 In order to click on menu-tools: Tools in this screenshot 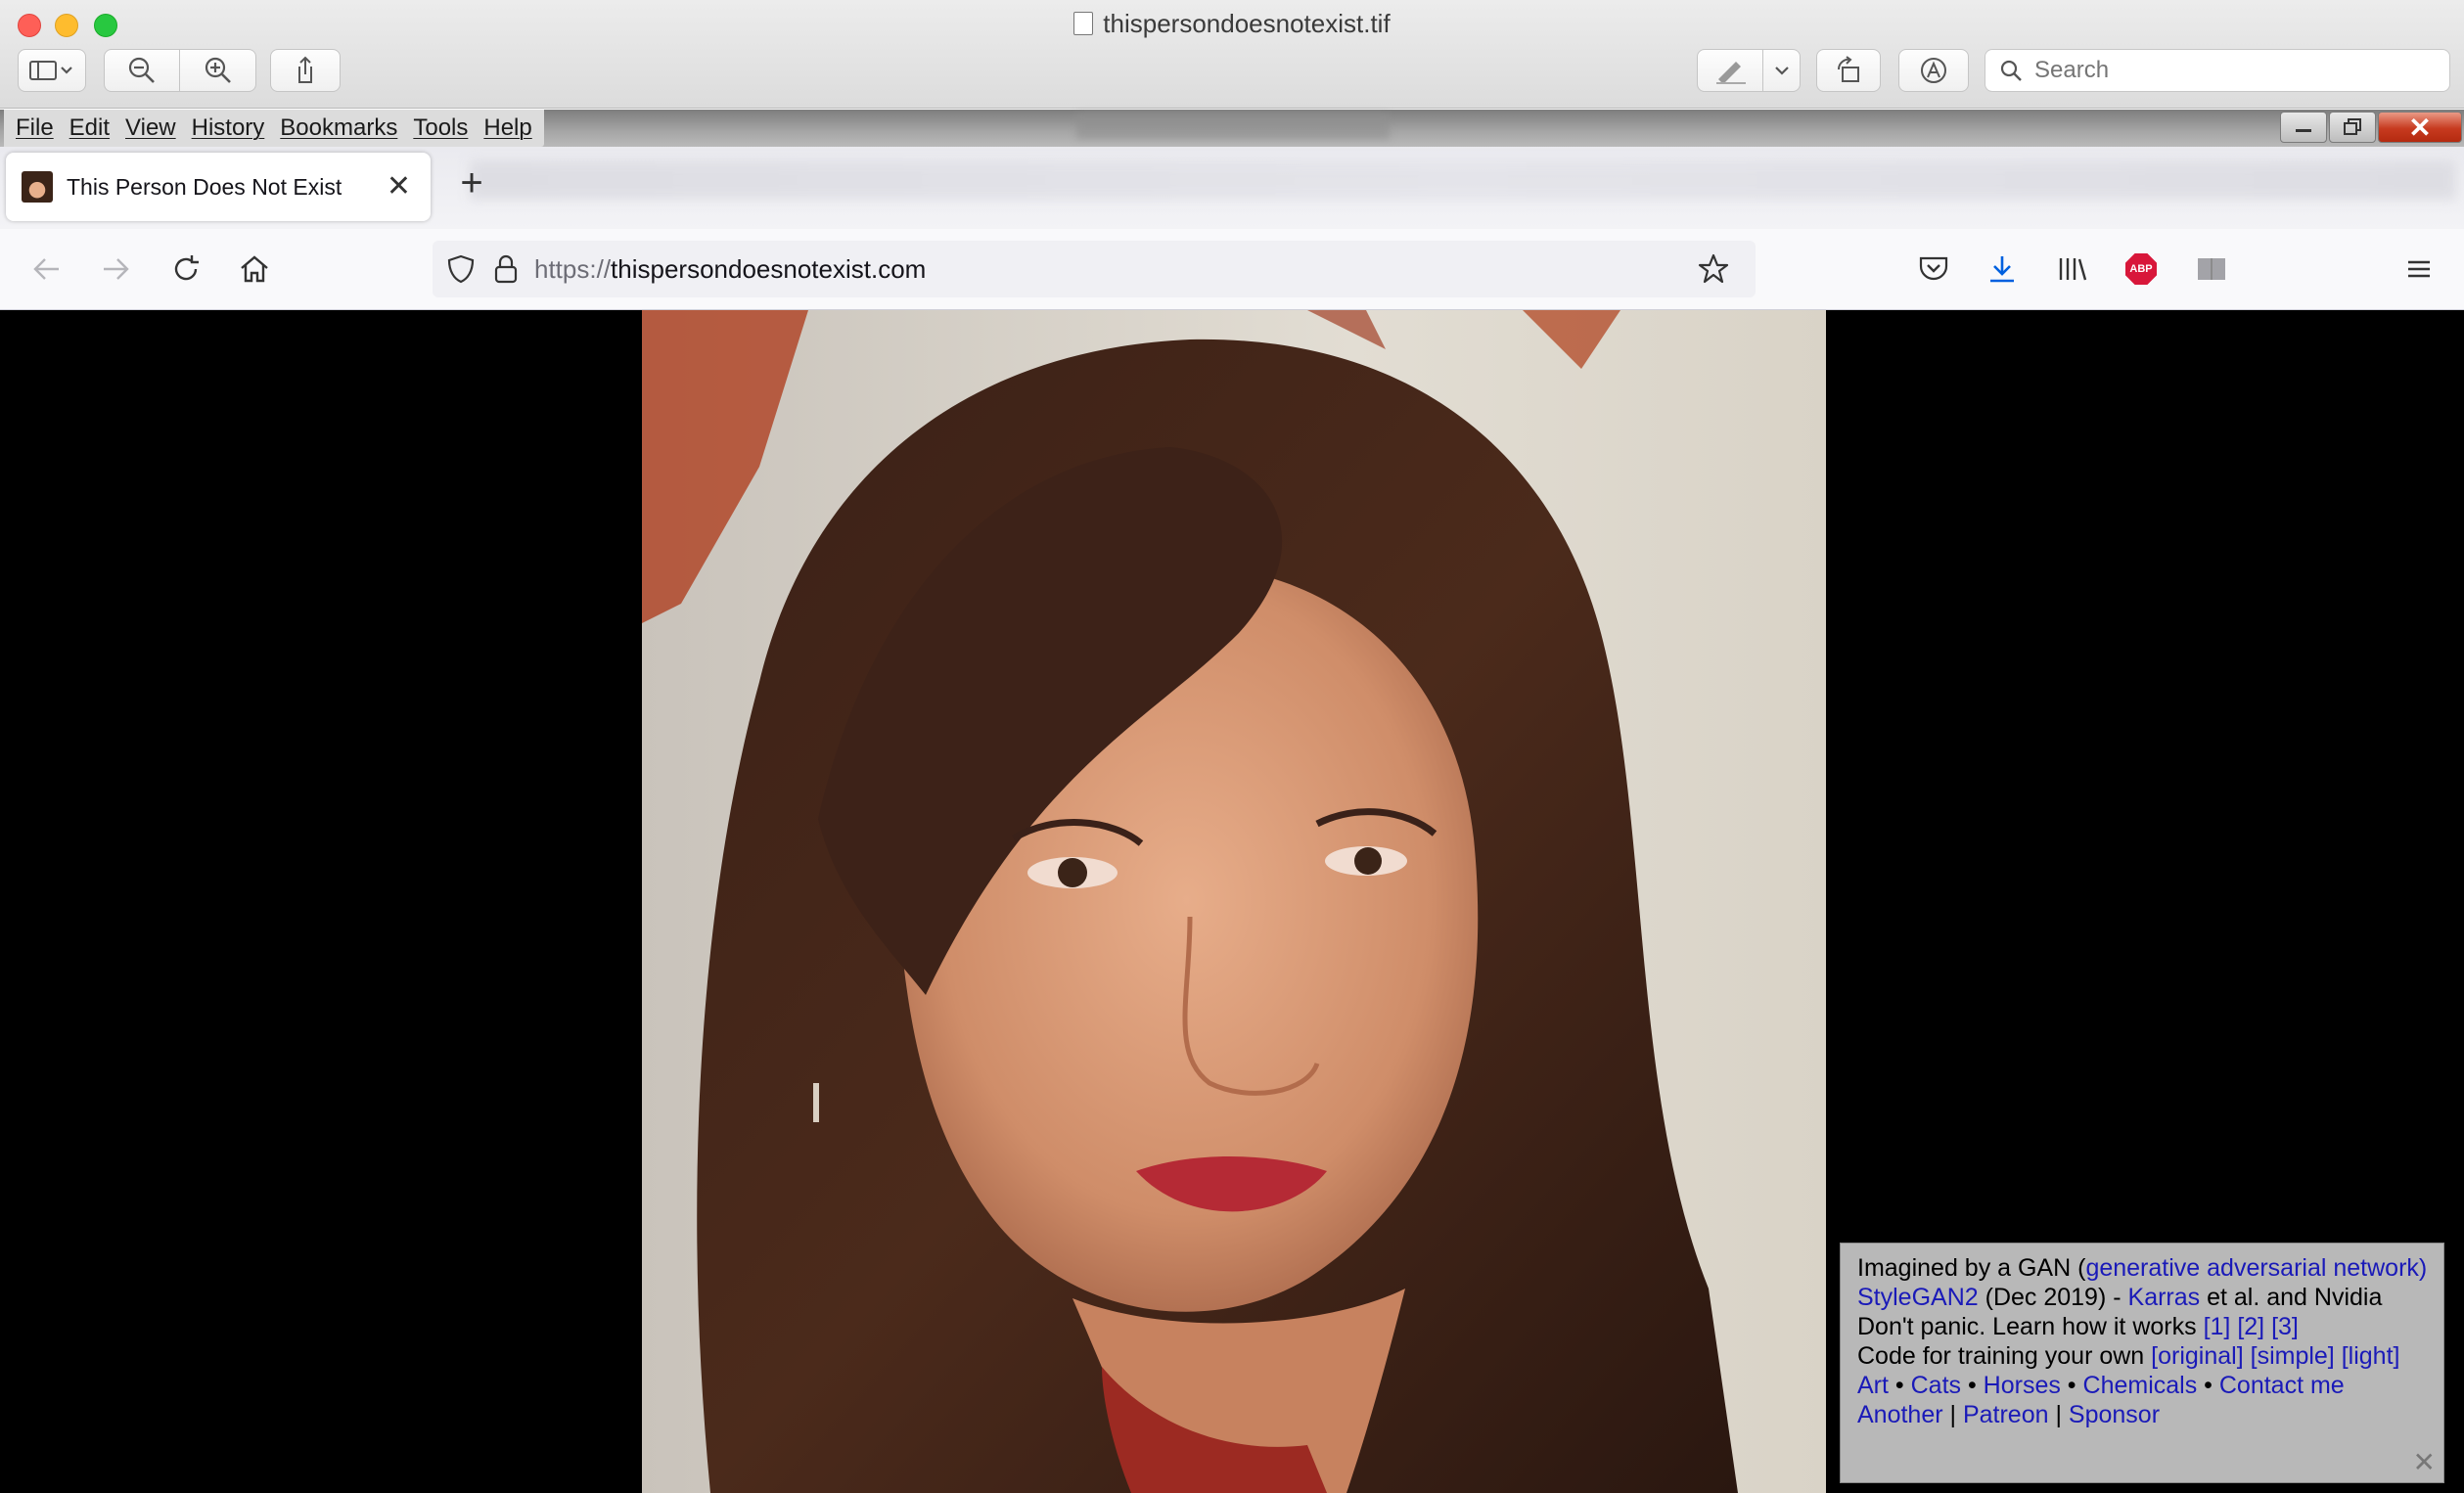, I will do `click(441, 128)`.